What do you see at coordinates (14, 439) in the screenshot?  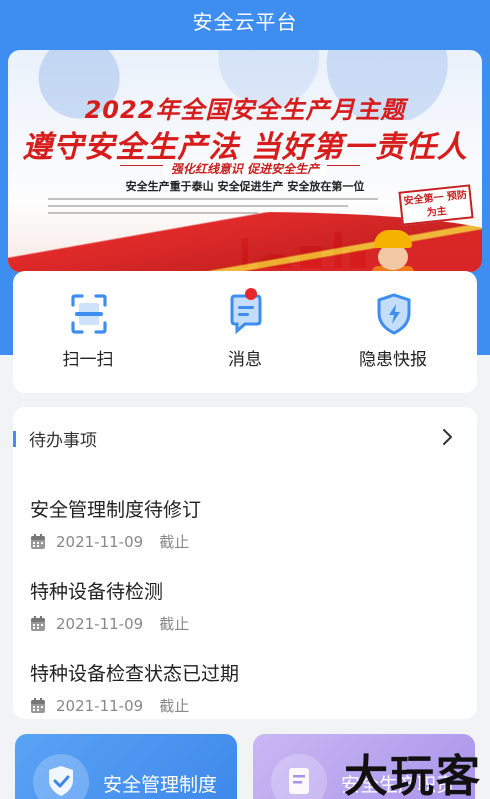 I see `section-accent-bar` at bounding box center [14, 439].